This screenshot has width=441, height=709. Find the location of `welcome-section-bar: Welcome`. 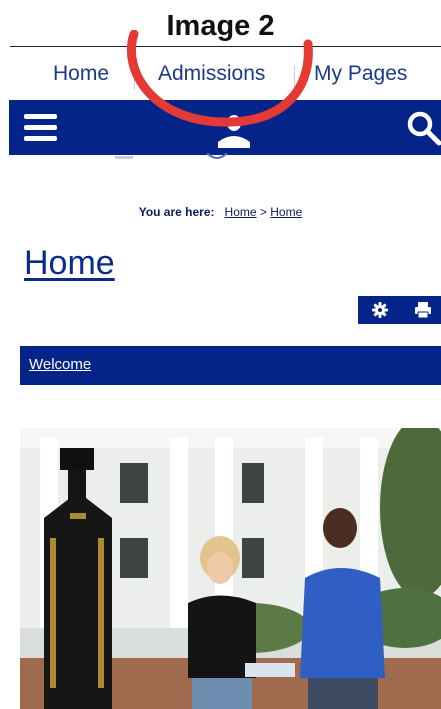

welcome-section-bar: Welcome is located at coordinates (230, 365).